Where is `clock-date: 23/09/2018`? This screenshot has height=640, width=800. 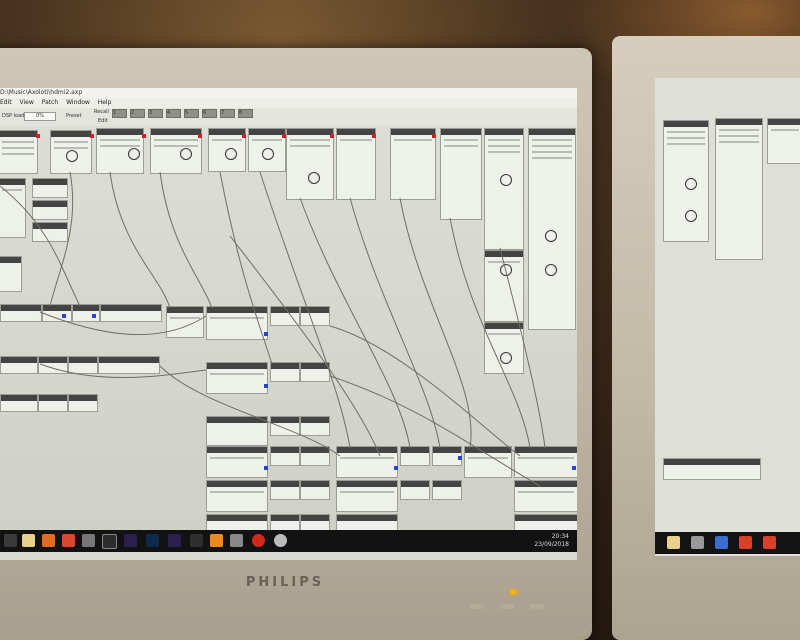
clock-date: 23/09/2018 is located at coordinates (551, 544).